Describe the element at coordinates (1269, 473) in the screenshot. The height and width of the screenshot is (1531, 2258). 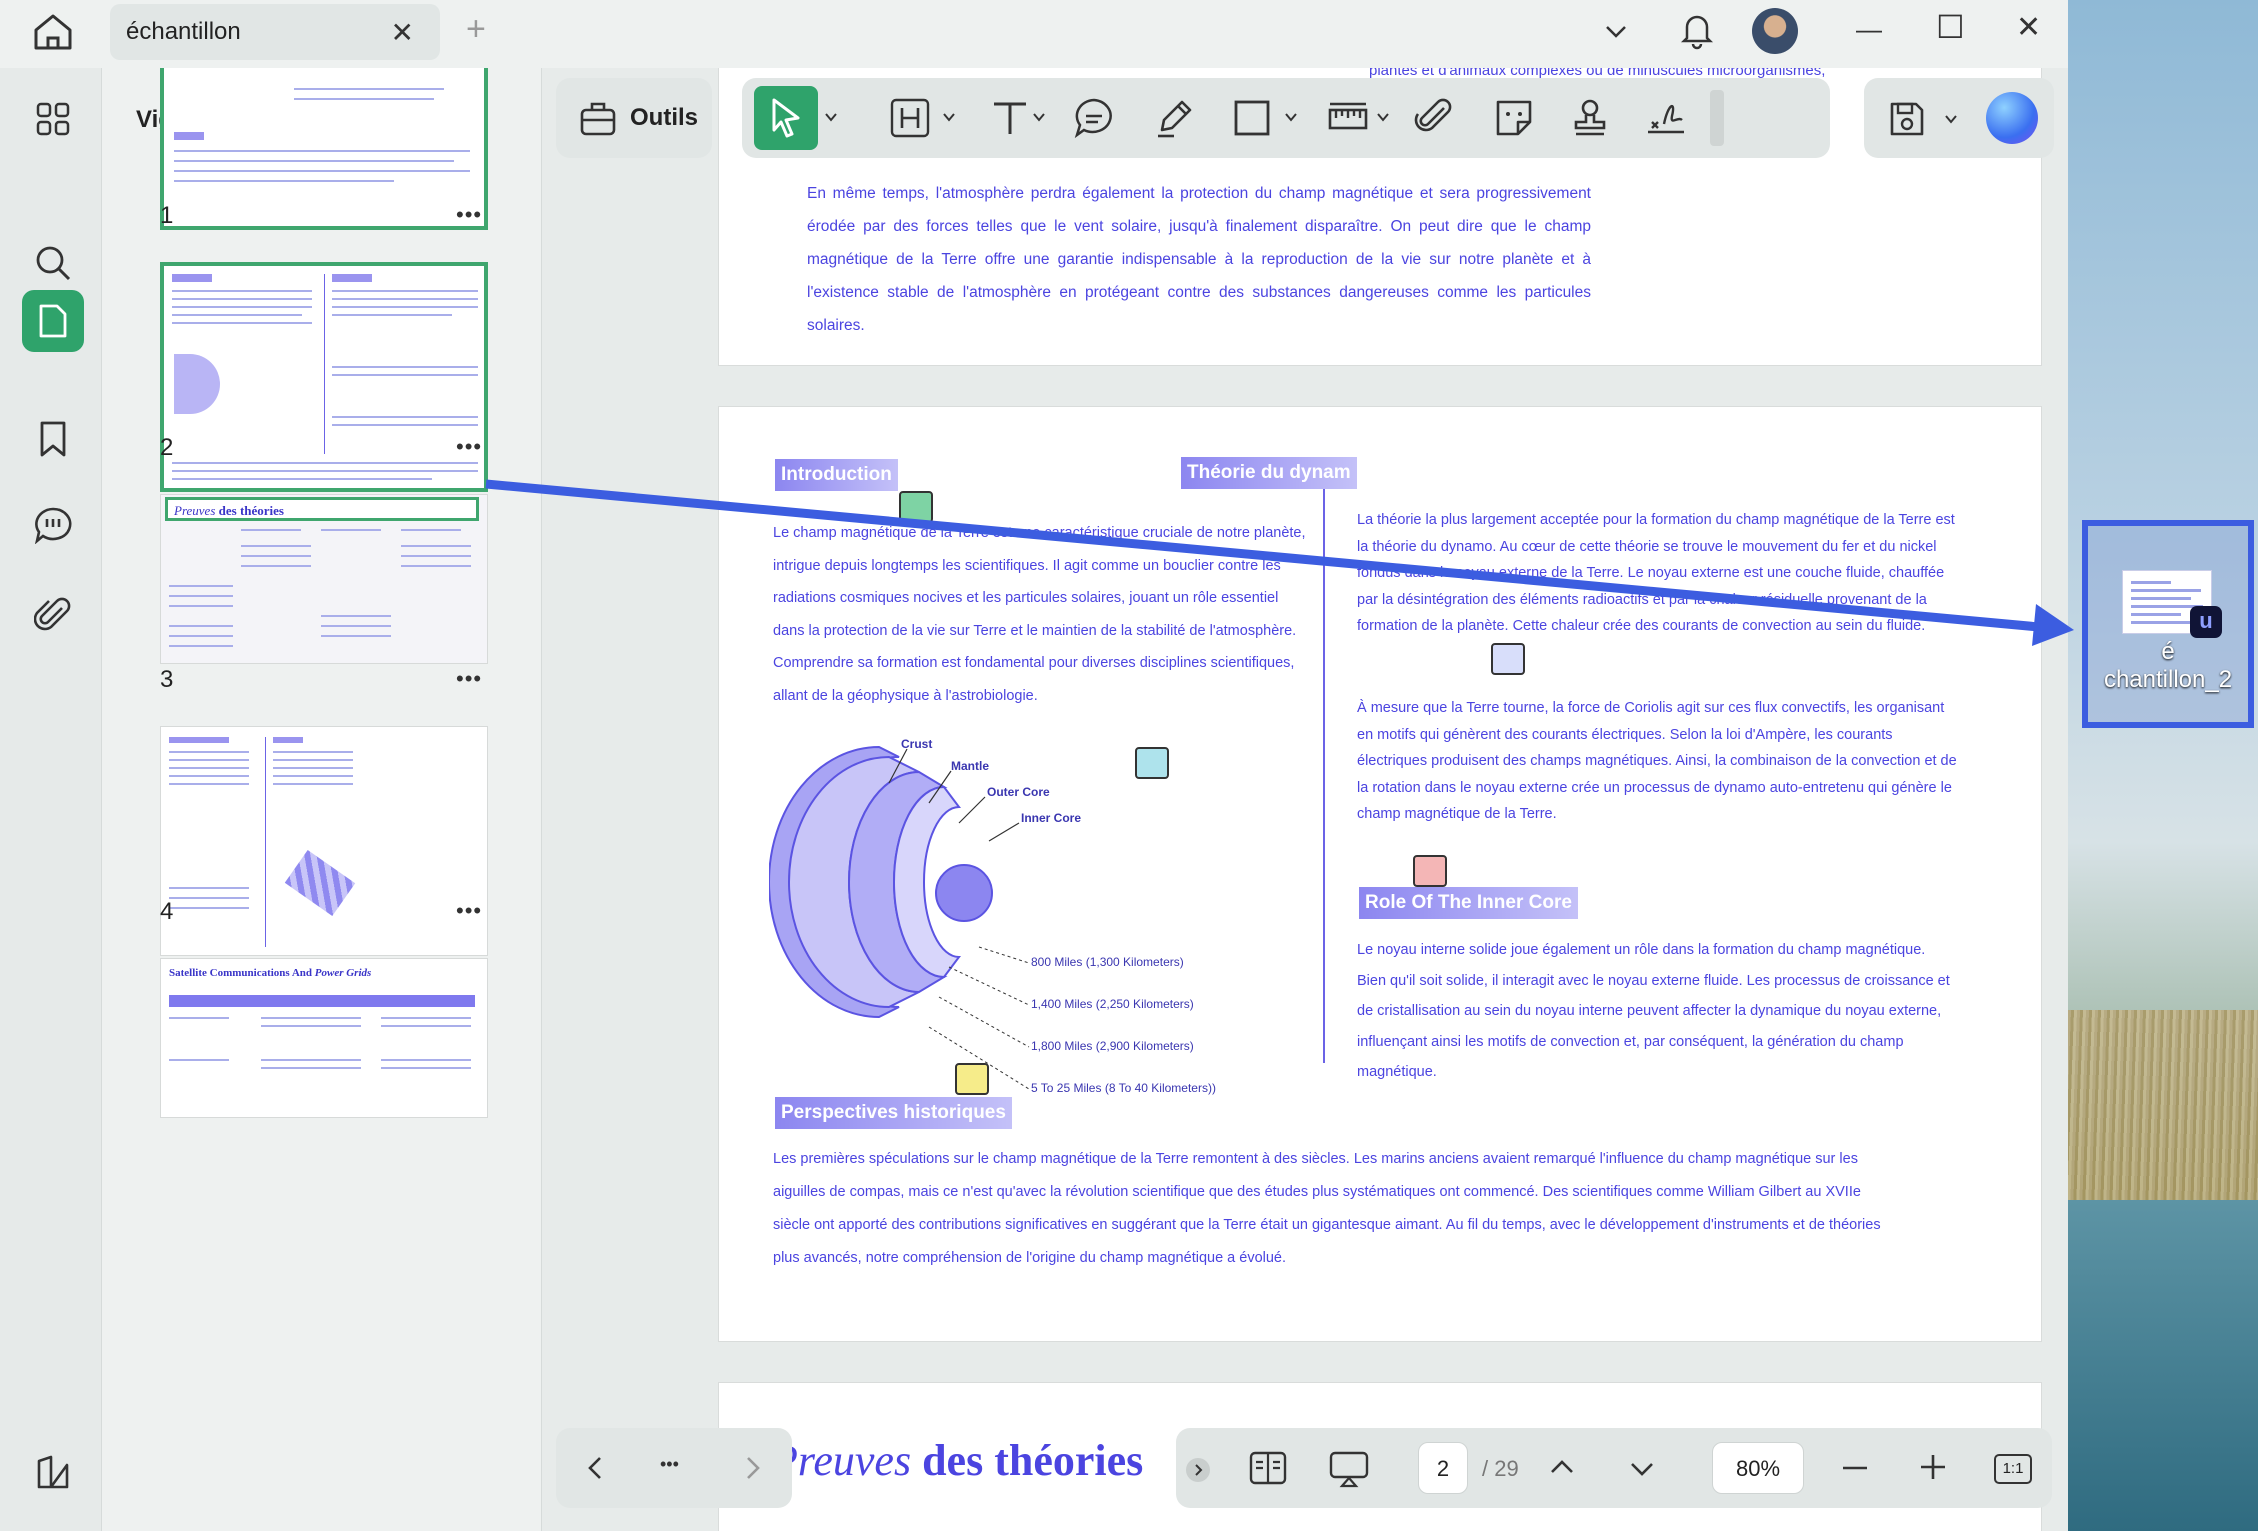
I see `dynamo-heading: Théorie du dynam` at that location.